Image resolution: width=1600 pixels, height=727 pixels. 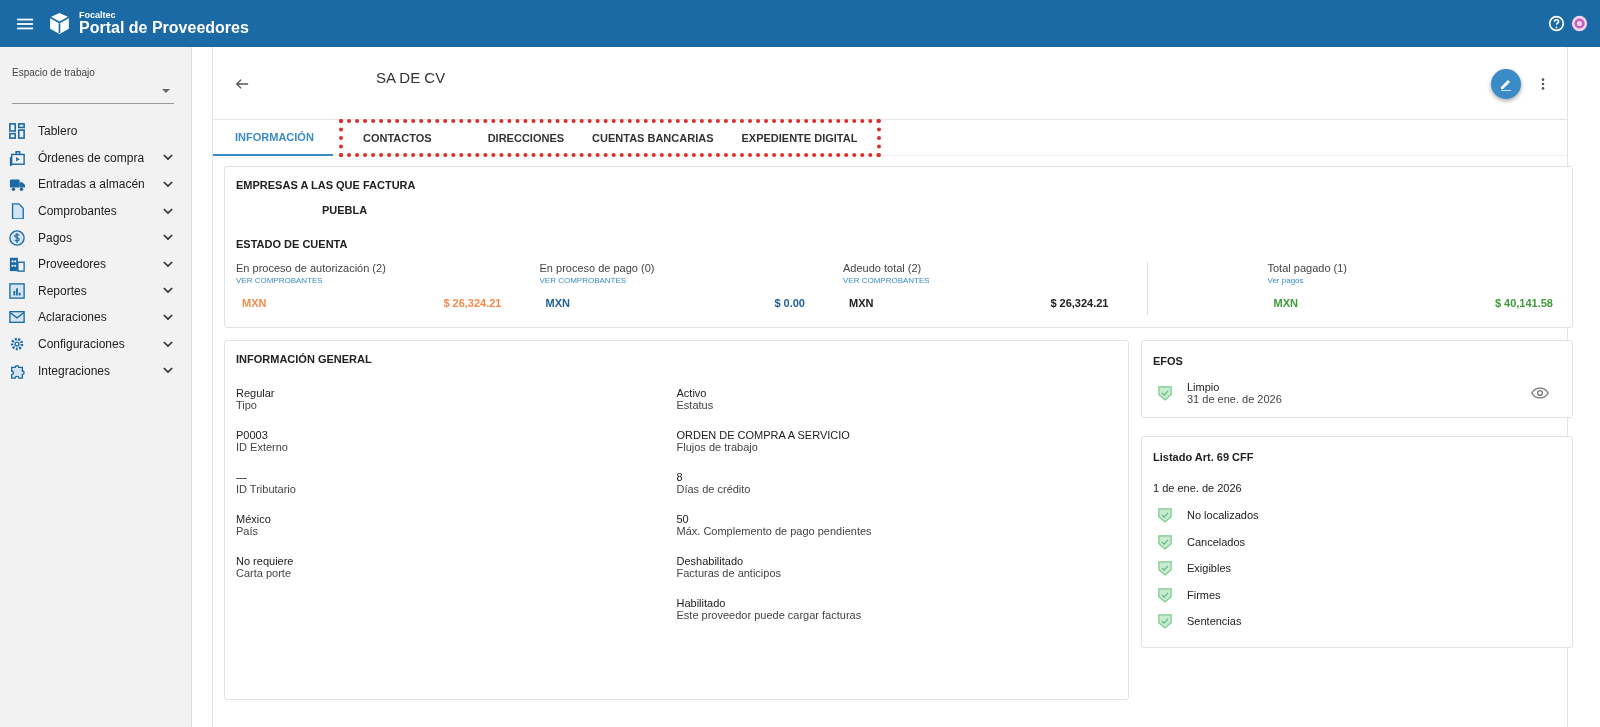 I want to click on field-label: Máx. Complemento de pago pendientes, so click(x=774, y=531).